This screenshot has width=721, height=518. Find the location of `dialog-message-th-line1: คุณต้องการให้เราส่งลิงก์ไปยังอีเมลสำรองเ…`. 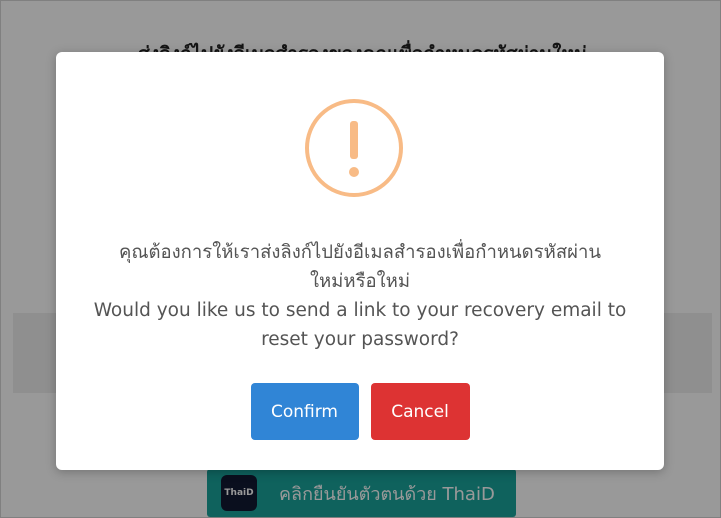

dialog-message-th-line1: คุณต้องการให้เราส่งลิงก์ไปยังอีเมลสำรองเ… is located at coordinates (359, 252).